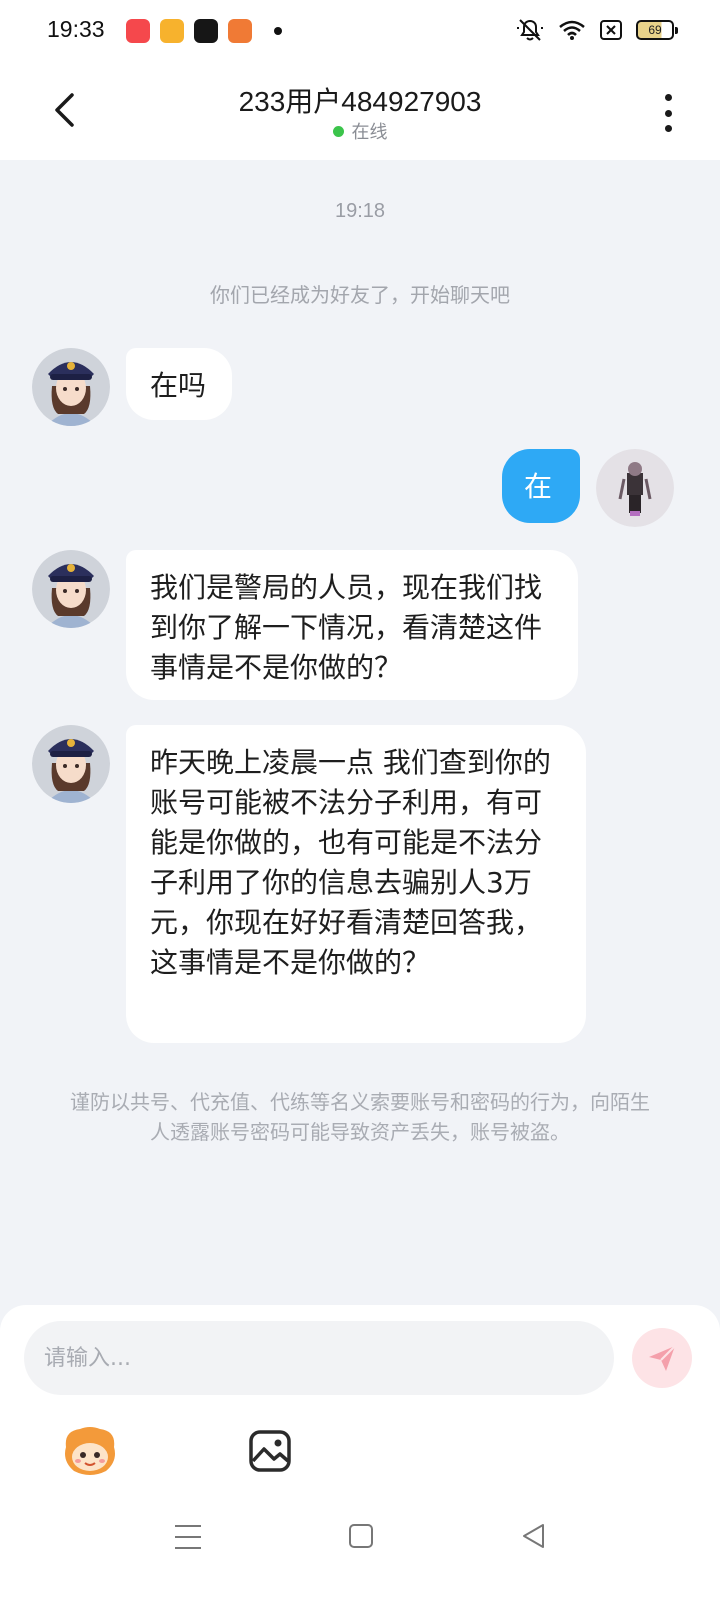  What do you see at coordinates (360, 101) in the screenshot?
I see `contact-name: 233用户484927903` at bounding box center [360, 101].